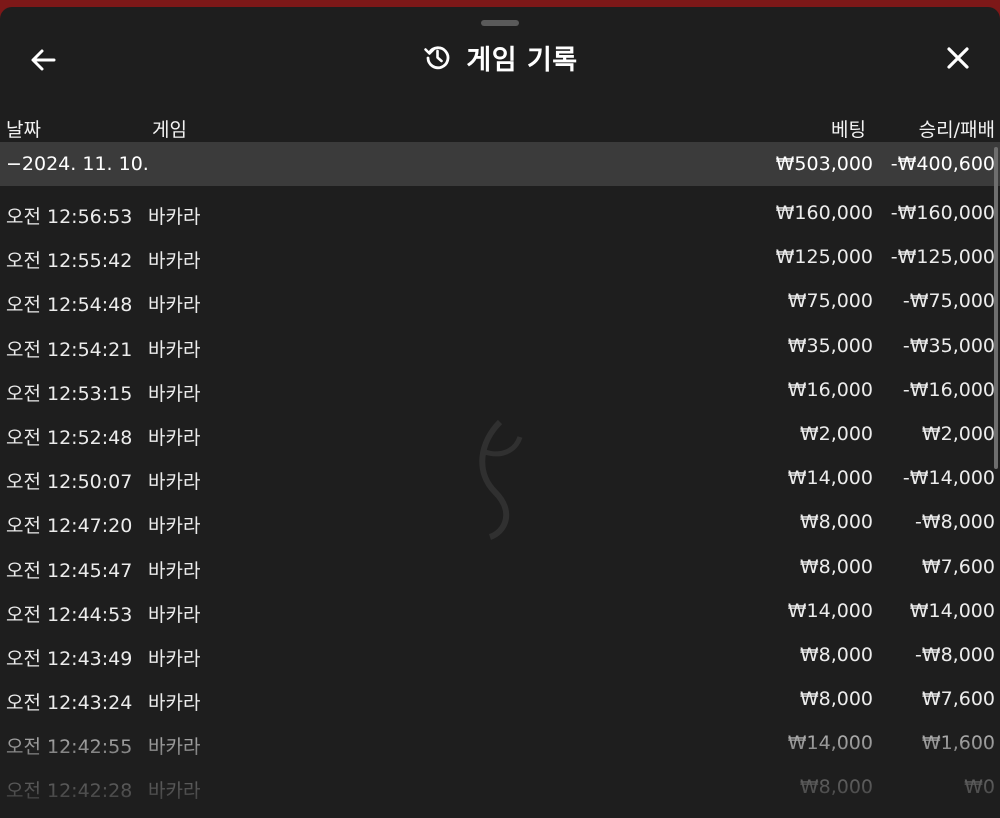 The height and width of the screenshot is (818, 1000). Describe the element at coordinates (824, 257) in the screenshot. I see `row-bet: ₩125,000` at that location.